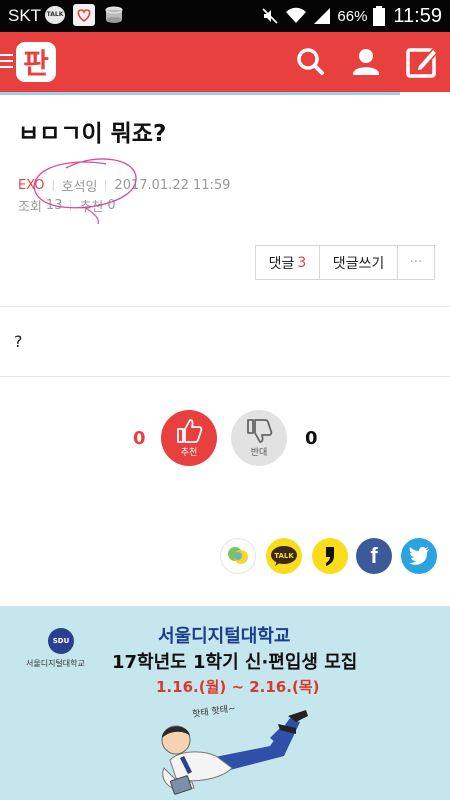 The image size is (450, 800). I want to click on downvote-count: 0, so click(311, 438).